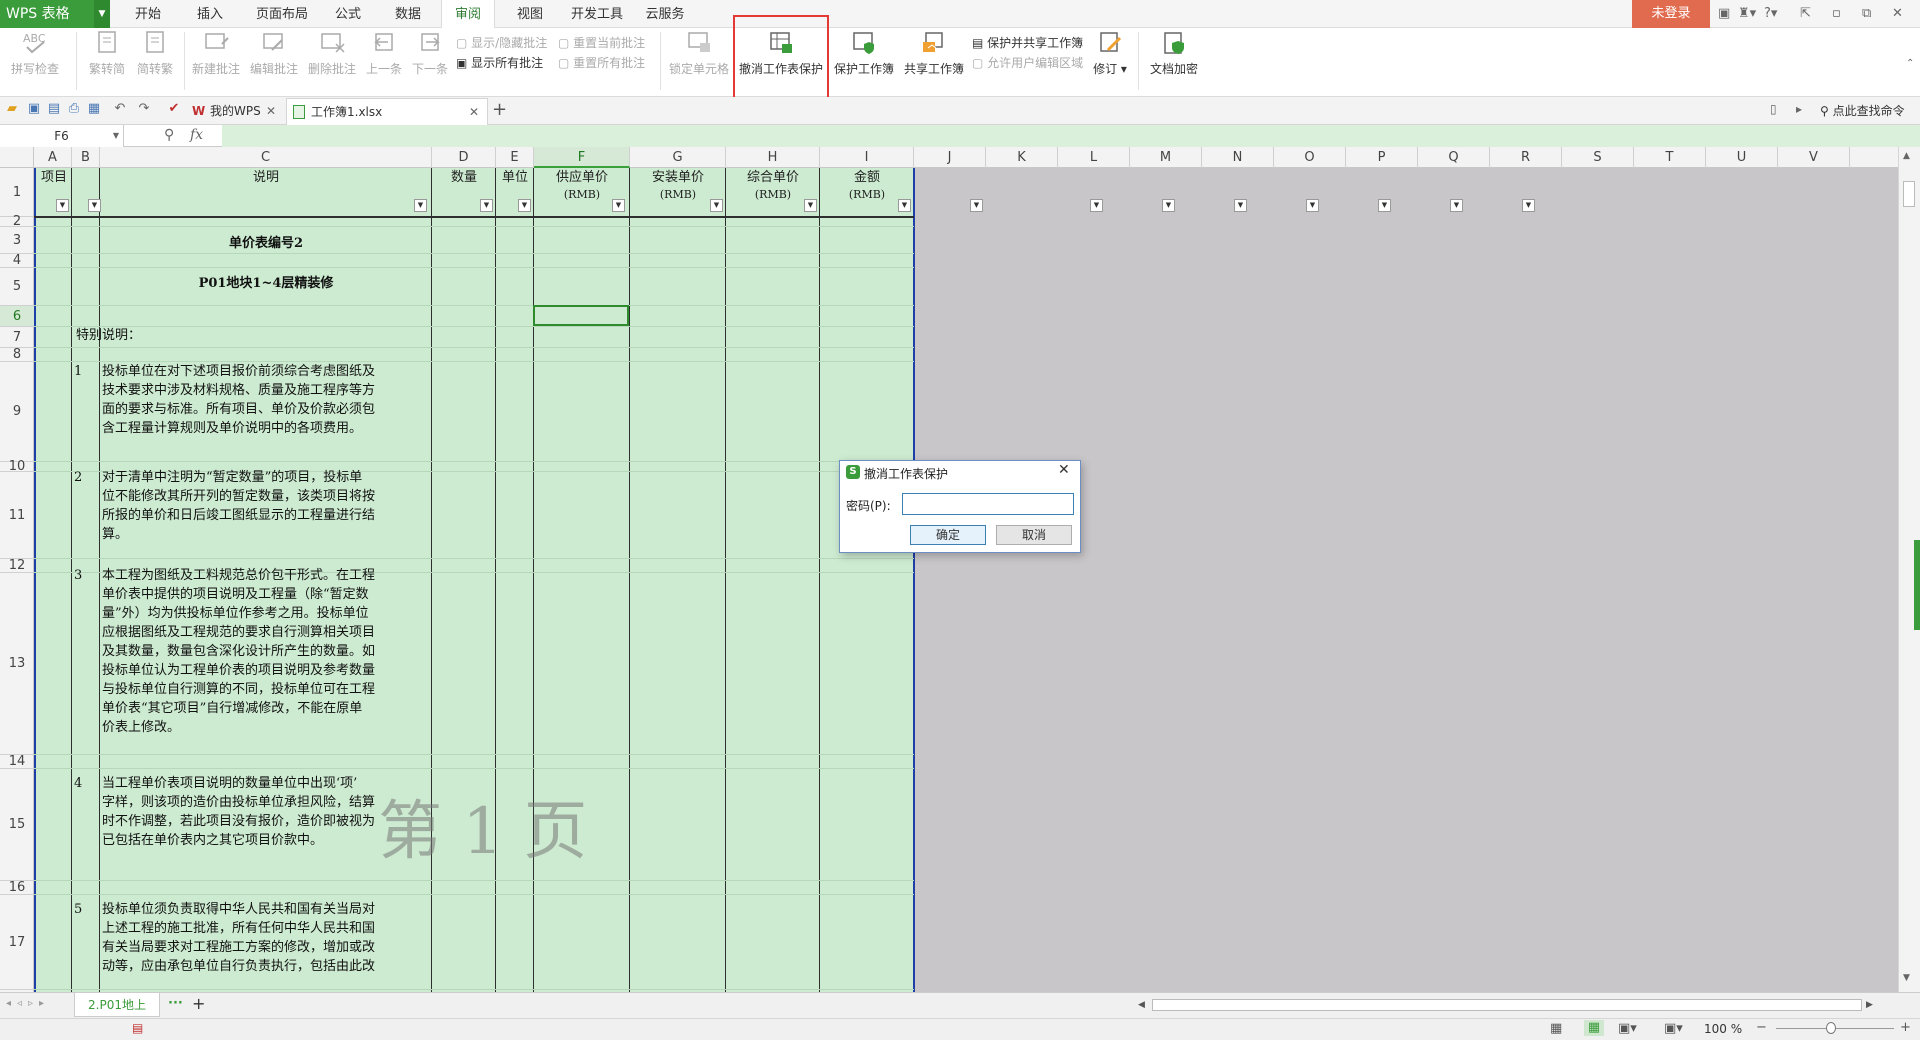  What do you see at coordinates (1022, 157) in the screenshot?
I see `column-header-k: K` at bounding box center [1022, 157].